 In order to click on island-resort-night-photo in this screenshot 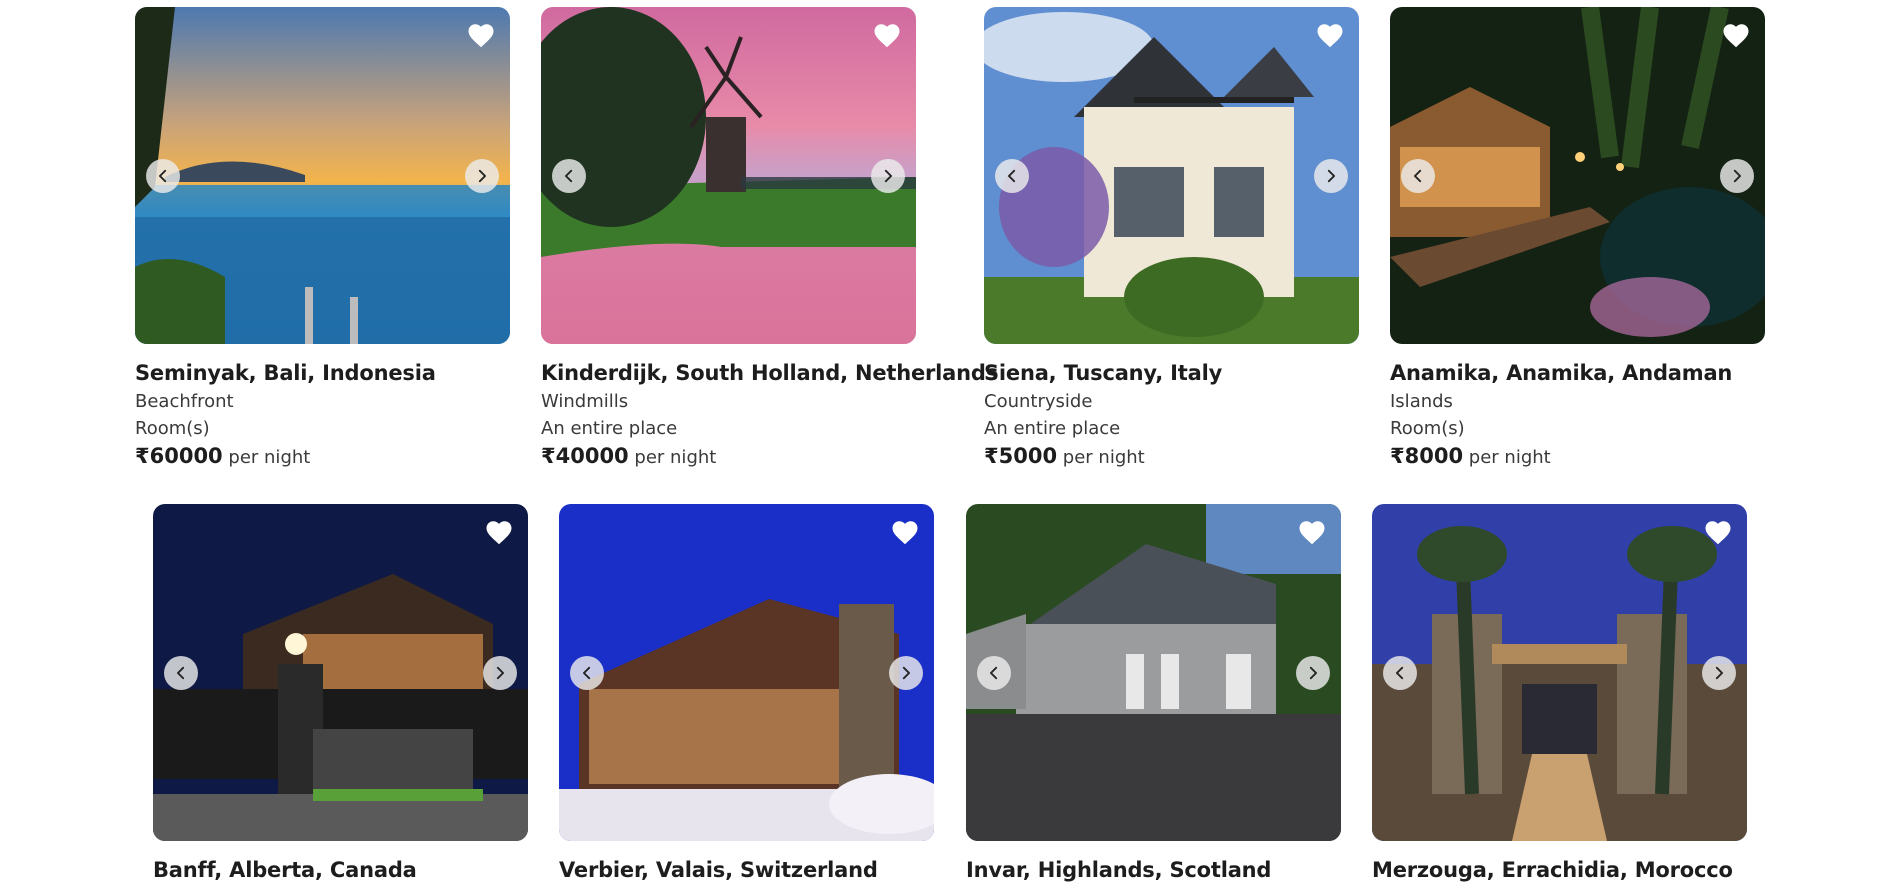, I will do `click(1577, 175)`.